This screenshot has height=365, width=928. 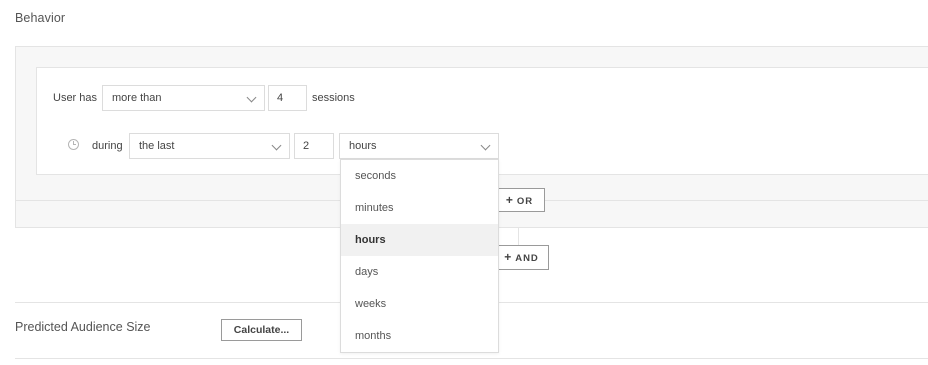 What do you see at coordinates (40, 18) in the screenshot?
I see `section-title: Behavior` at bounding box center [40, 18].